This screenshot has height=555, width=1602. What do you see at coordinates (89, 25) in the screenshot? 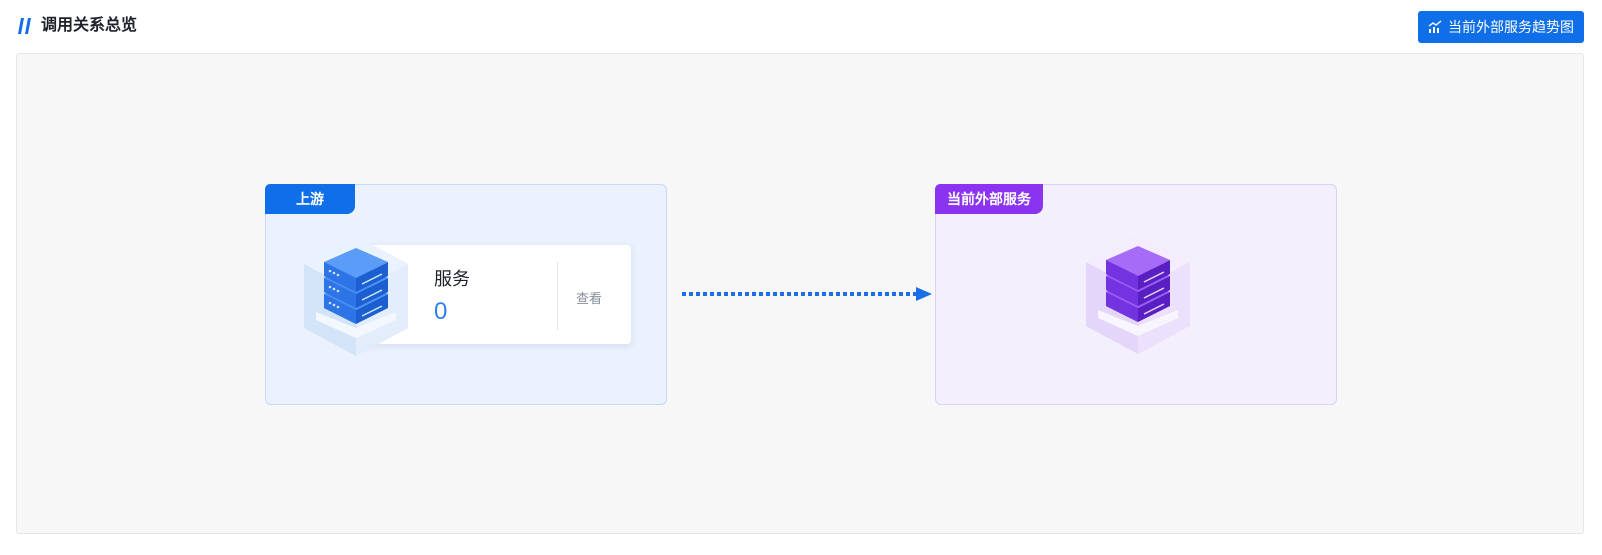
I see `page-title: 调用关系总览` at bounding box center [89, 25].